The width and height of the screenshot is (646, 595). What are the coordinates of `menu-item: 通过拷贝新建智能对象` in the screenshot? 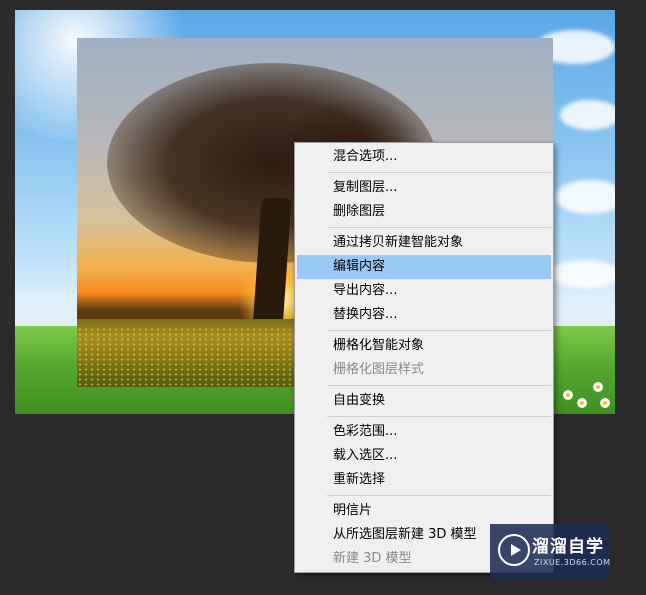 It's located at (424, 243).